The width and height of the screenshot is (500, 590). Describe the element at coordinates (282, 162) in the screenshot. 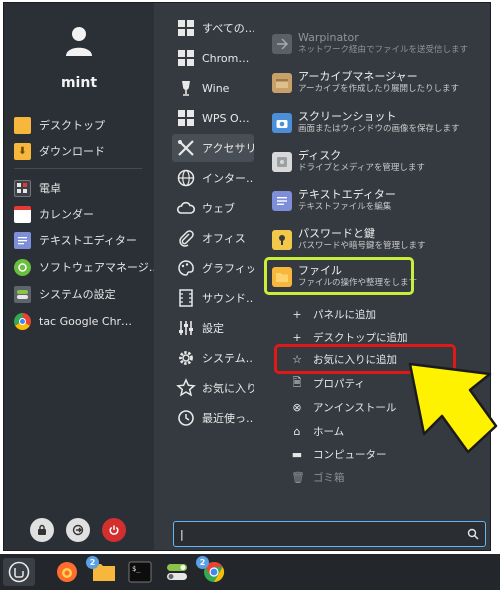

I see `disk-icon` at that location.